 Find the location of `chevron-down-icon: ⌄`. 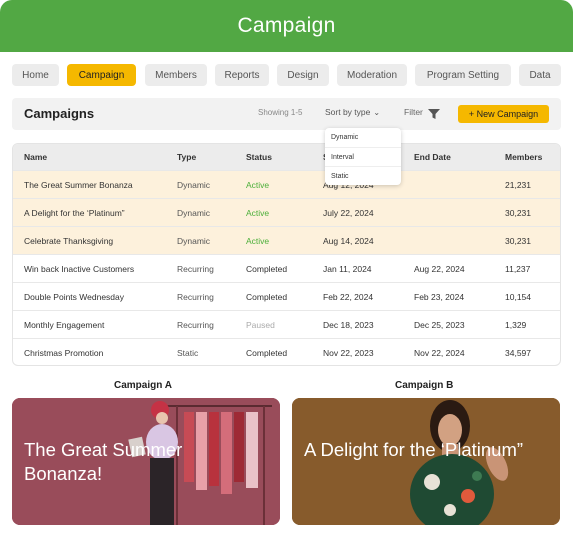

chevron-down-icon: ⌄ is located at coordinates (377, 112).